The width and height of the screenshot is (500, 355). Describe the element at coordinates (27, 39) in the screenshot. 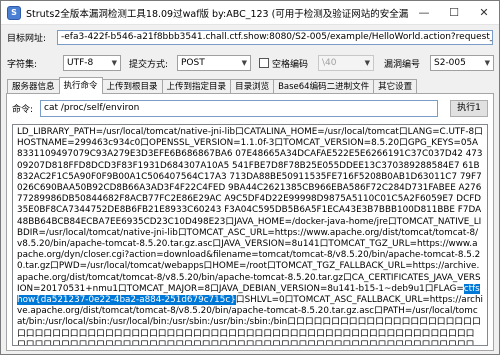

I see `target-url-label: 目标网址:` at that location.